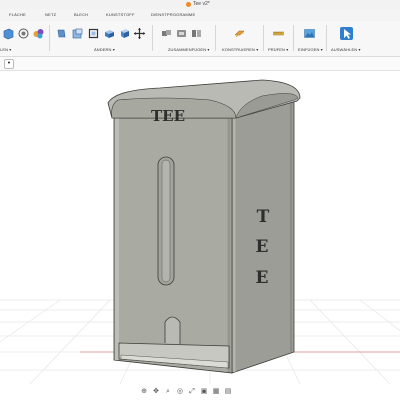 The image size is (400, 400). What do you see at coordinates (166, 33) in the screenshot?
I see `new-component-icon` at bounding box center [166, 33].